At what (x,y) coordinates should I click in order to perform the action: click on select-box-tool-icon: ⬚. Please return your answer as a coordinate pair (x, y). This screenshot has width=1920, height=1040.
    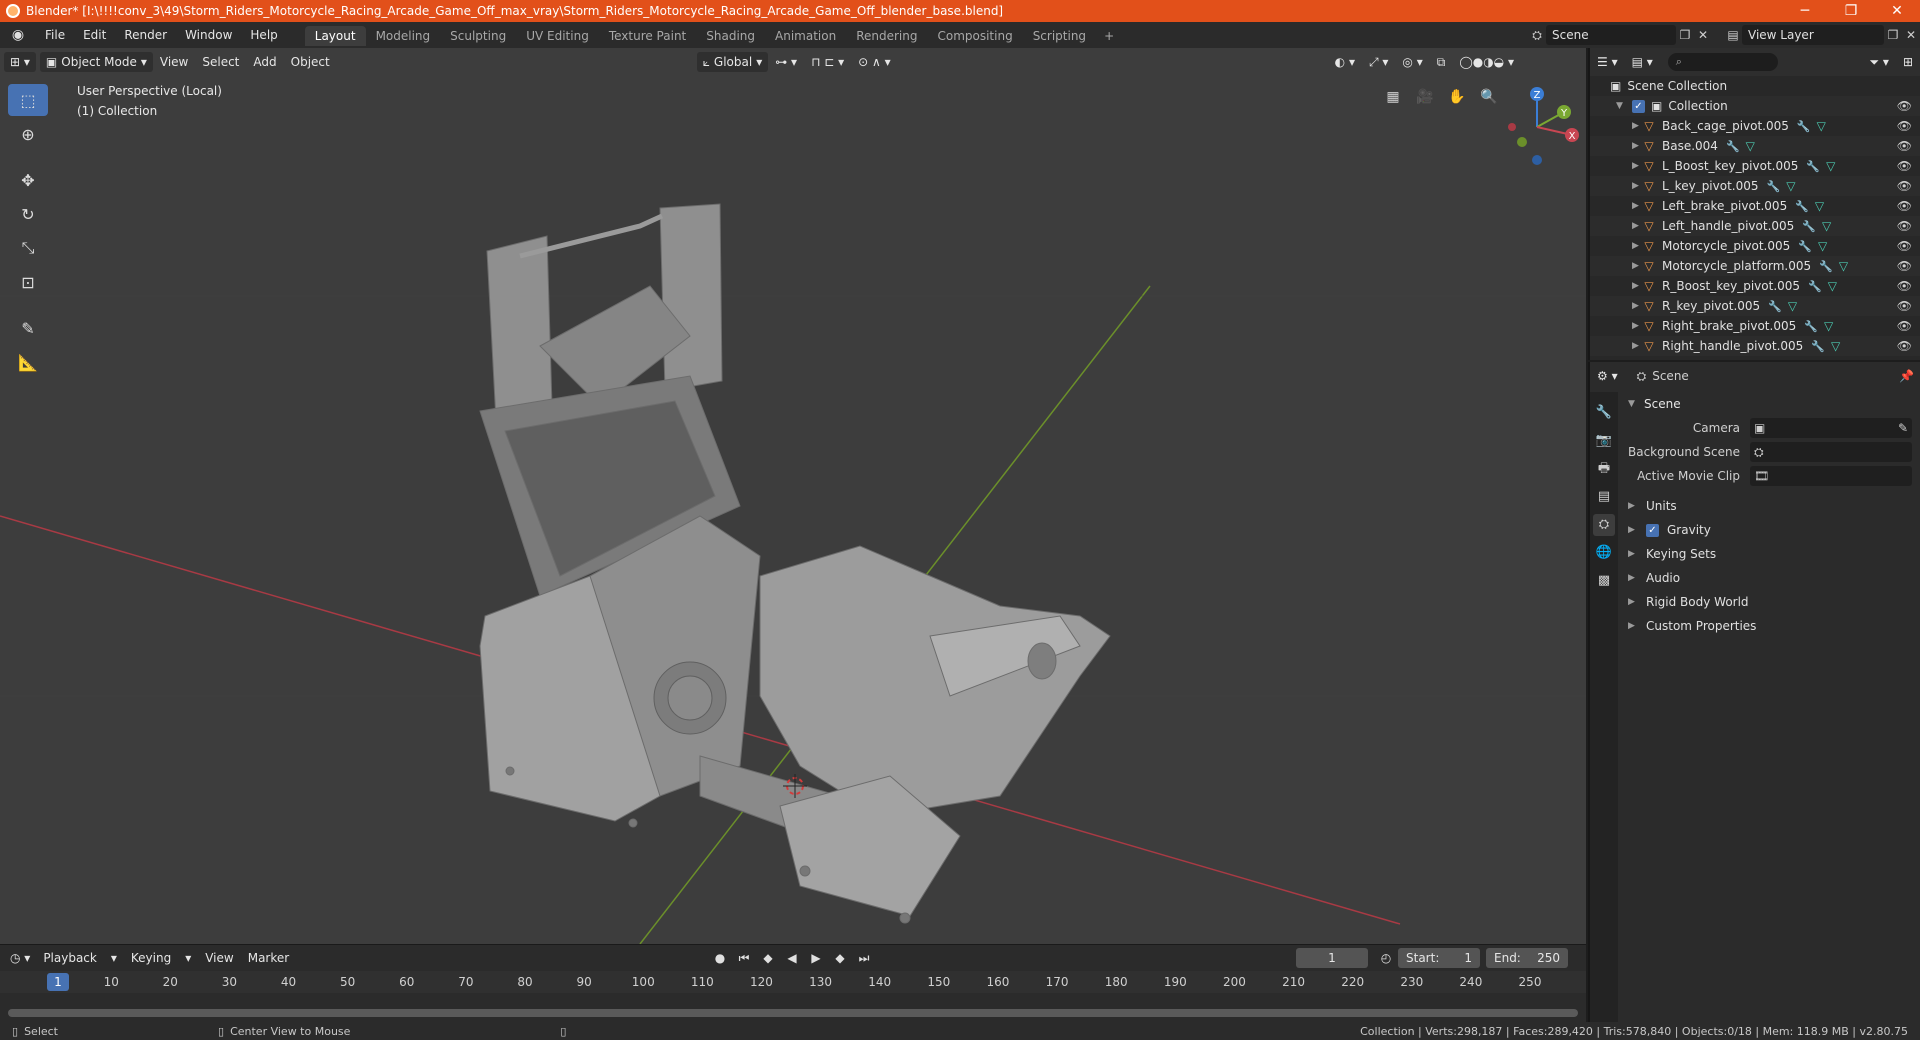
    Looking at the image, I should click on (28, 100).